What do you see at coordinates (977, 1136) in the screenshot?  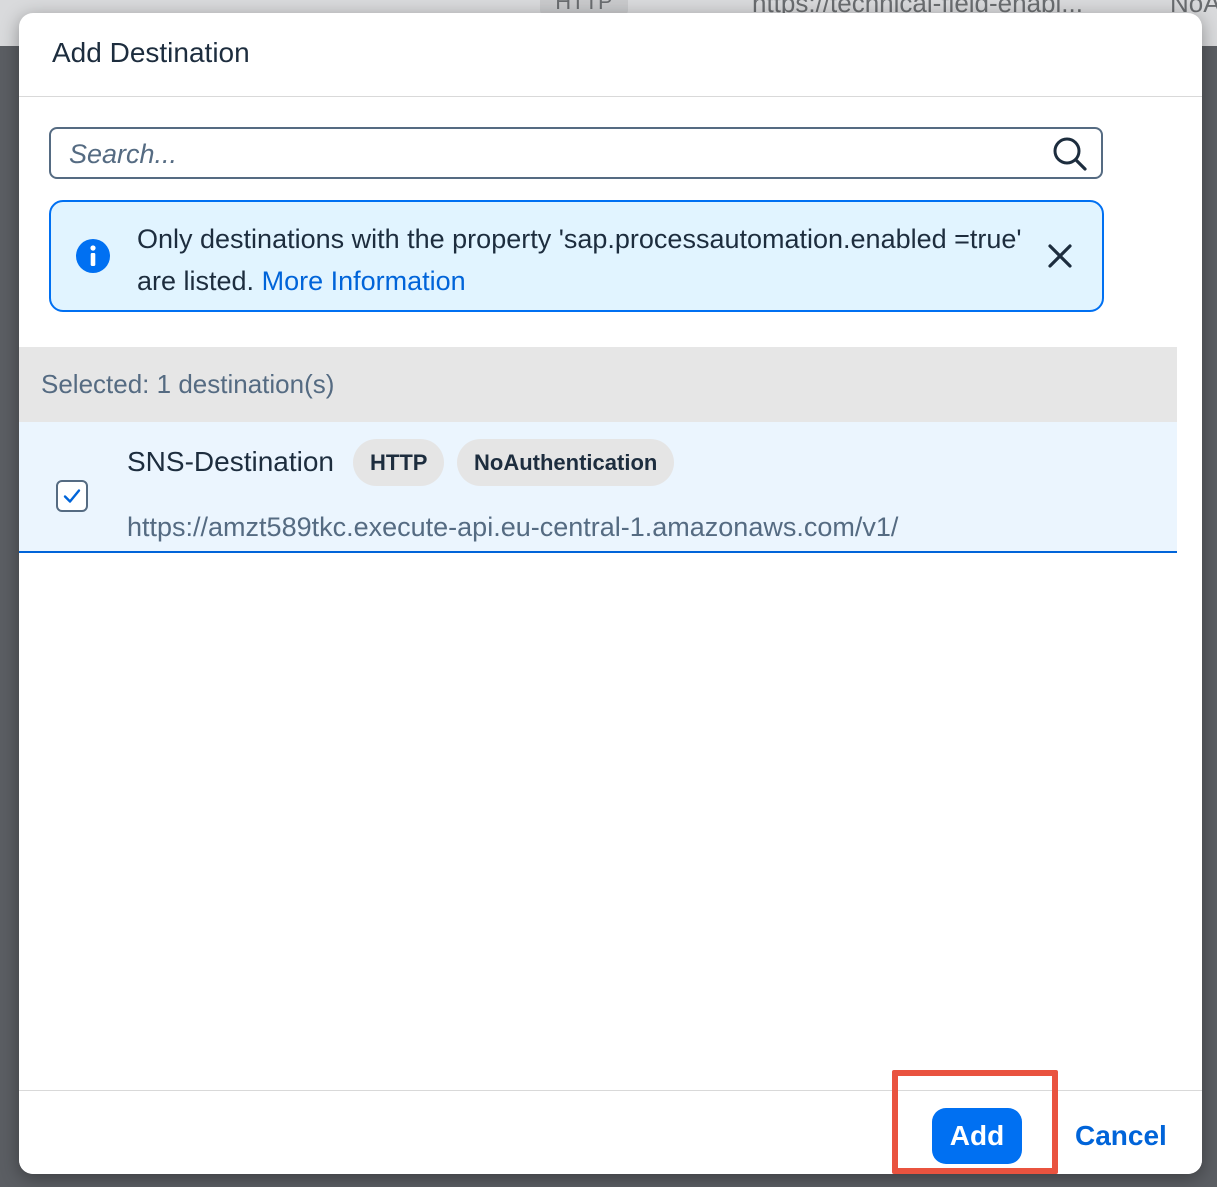 I see `add-button: Add` at bounding box center [977, 1136].